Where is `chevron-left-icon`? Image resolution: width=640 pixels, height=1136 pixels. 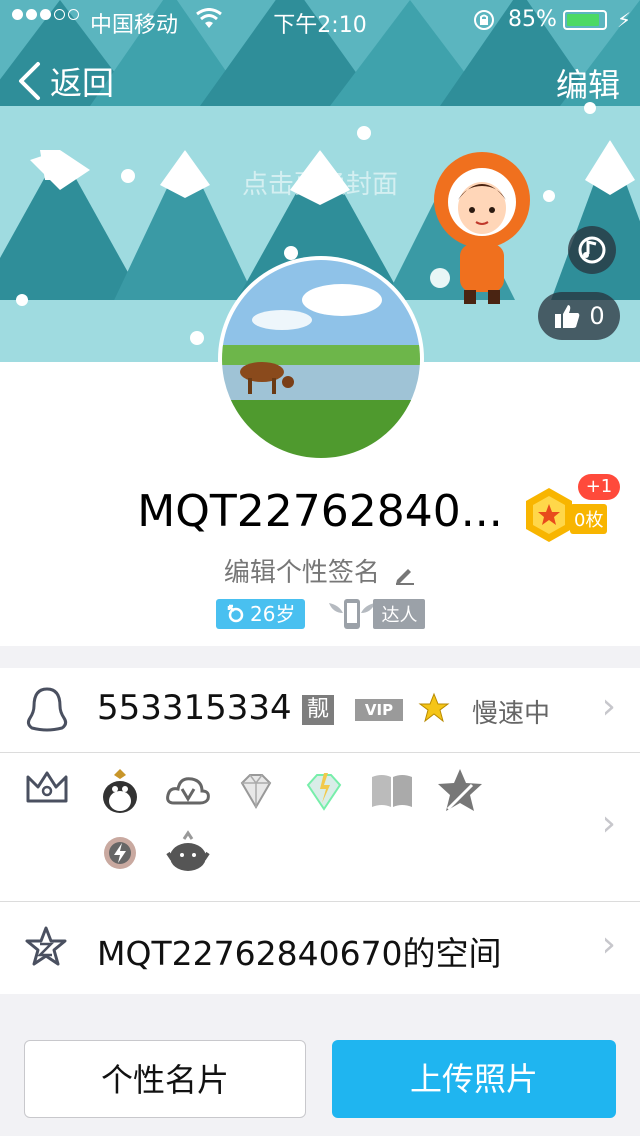
chevron-left-icon is located at coordinates (29, 81).